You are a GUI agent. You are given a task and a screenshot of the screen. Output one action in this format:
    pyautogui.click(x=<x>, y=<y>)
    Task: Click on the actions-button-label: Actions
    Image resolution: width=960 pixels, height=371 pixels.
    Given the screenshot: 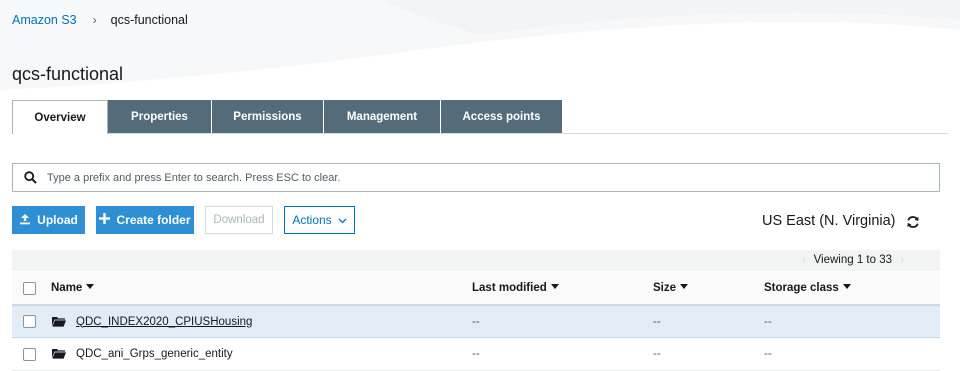 What is the action you would take?
    pyautogui.click(x=312, y=220)
    